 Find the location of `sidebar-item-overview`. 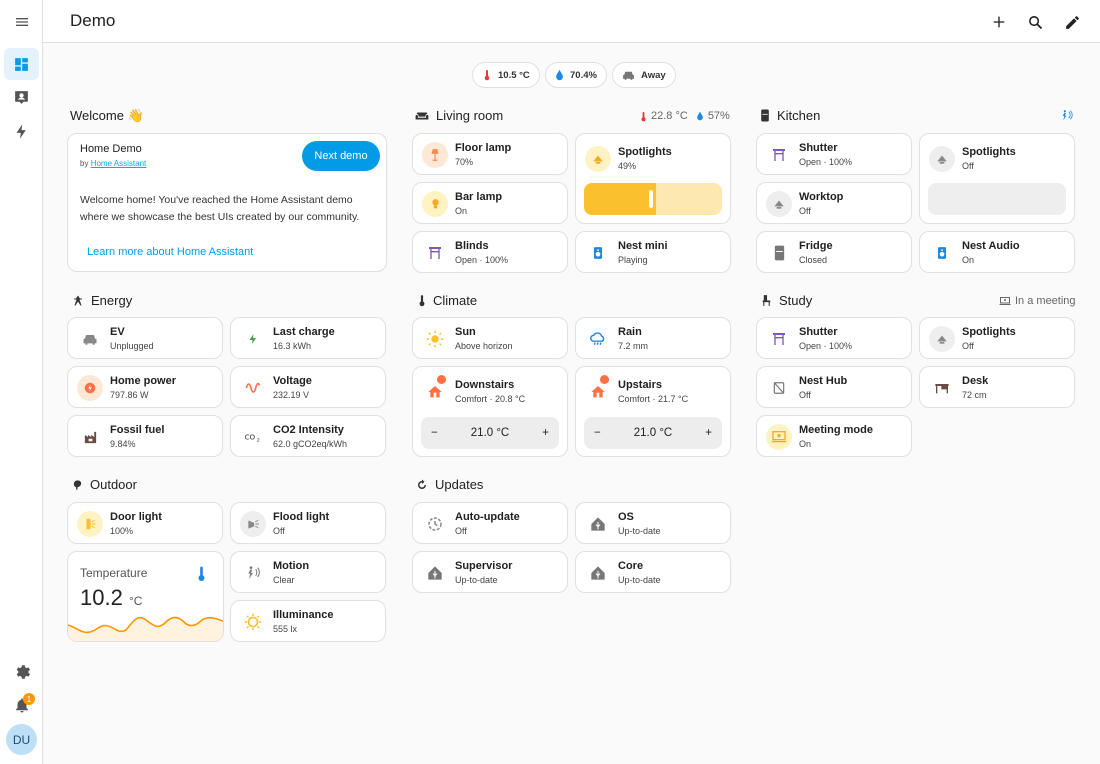

sidebar-item-overview is located at coordinates (21, 64).